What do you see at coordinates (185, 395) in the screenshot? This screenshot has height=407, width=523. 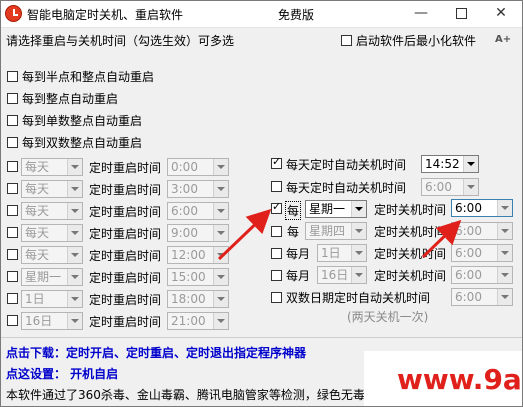 I see `antivirus-info-text: 本软件通过了360杀毒、金山毒霸、腾讯电脑管家等检测，绿色无毒` at bounding box center [185, 395].